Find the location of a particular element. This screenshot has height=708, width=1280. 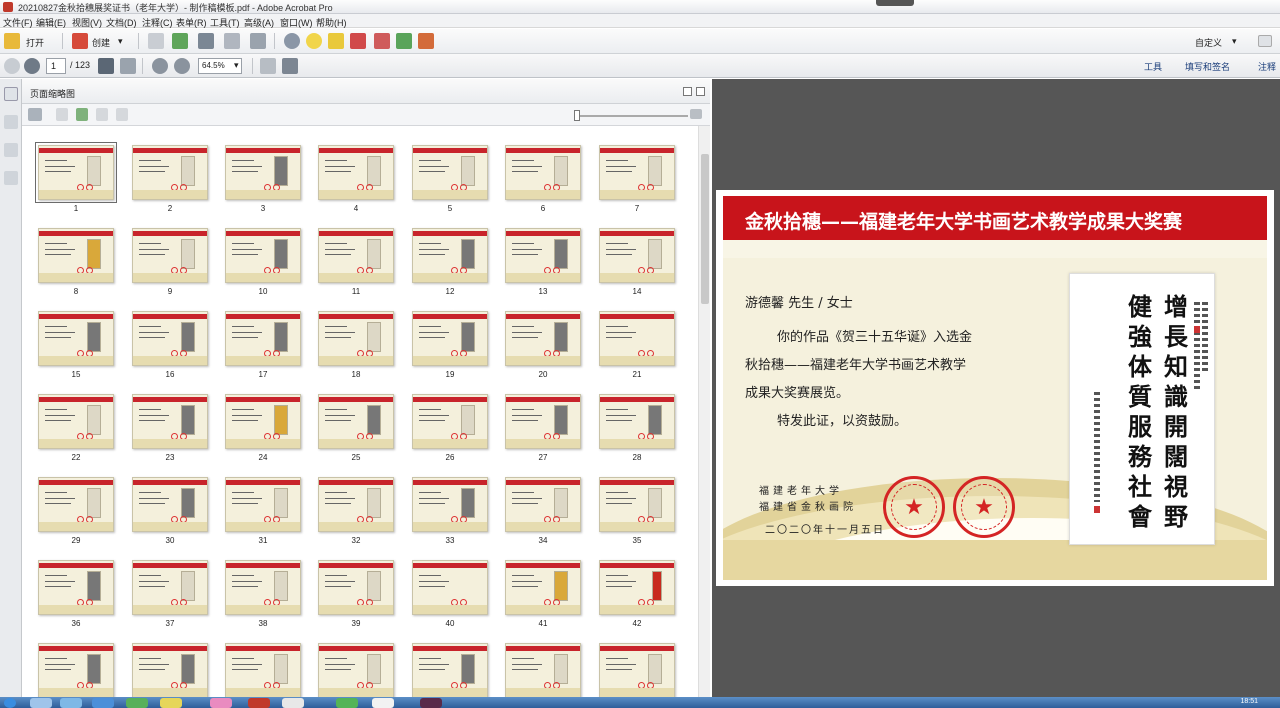

menu-help: 帮助(H) is located at coordinates (331, 22).